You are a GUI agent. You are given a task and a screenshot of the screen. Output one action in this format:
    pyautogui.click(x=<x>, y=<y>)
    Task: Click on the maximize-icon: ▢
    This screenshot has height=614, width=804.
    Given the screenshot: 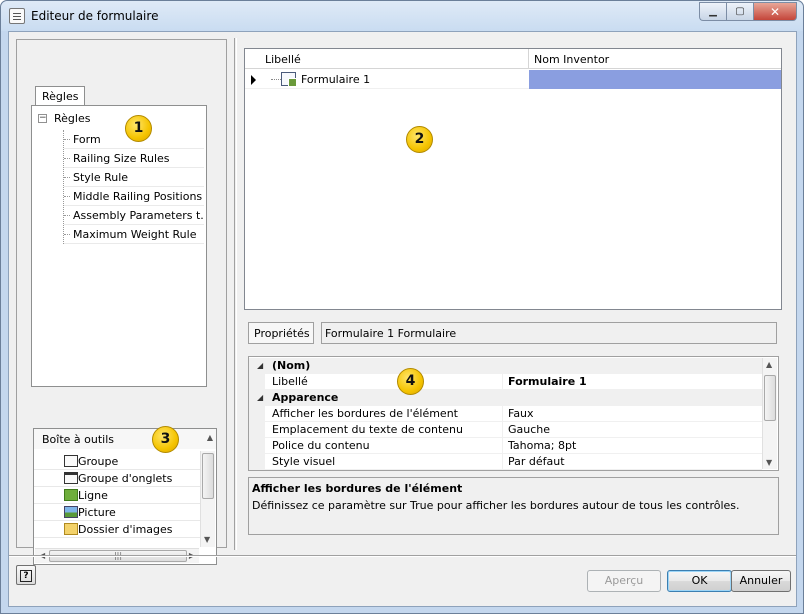 What is the action you would take?
    pyautogui.click(x=740, y=11)
    